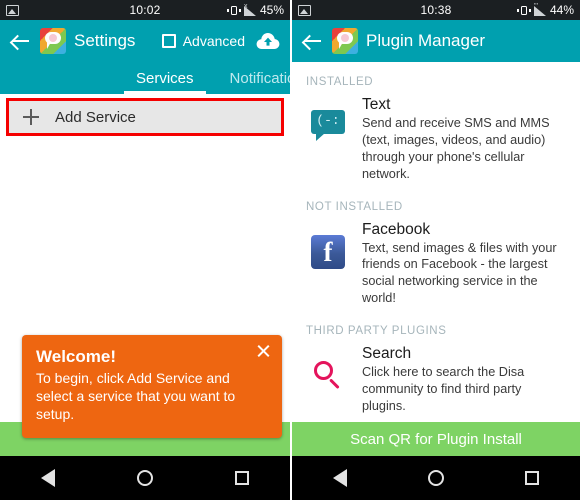  I want to click on plugin-name: Facebook, so click(396, 229).